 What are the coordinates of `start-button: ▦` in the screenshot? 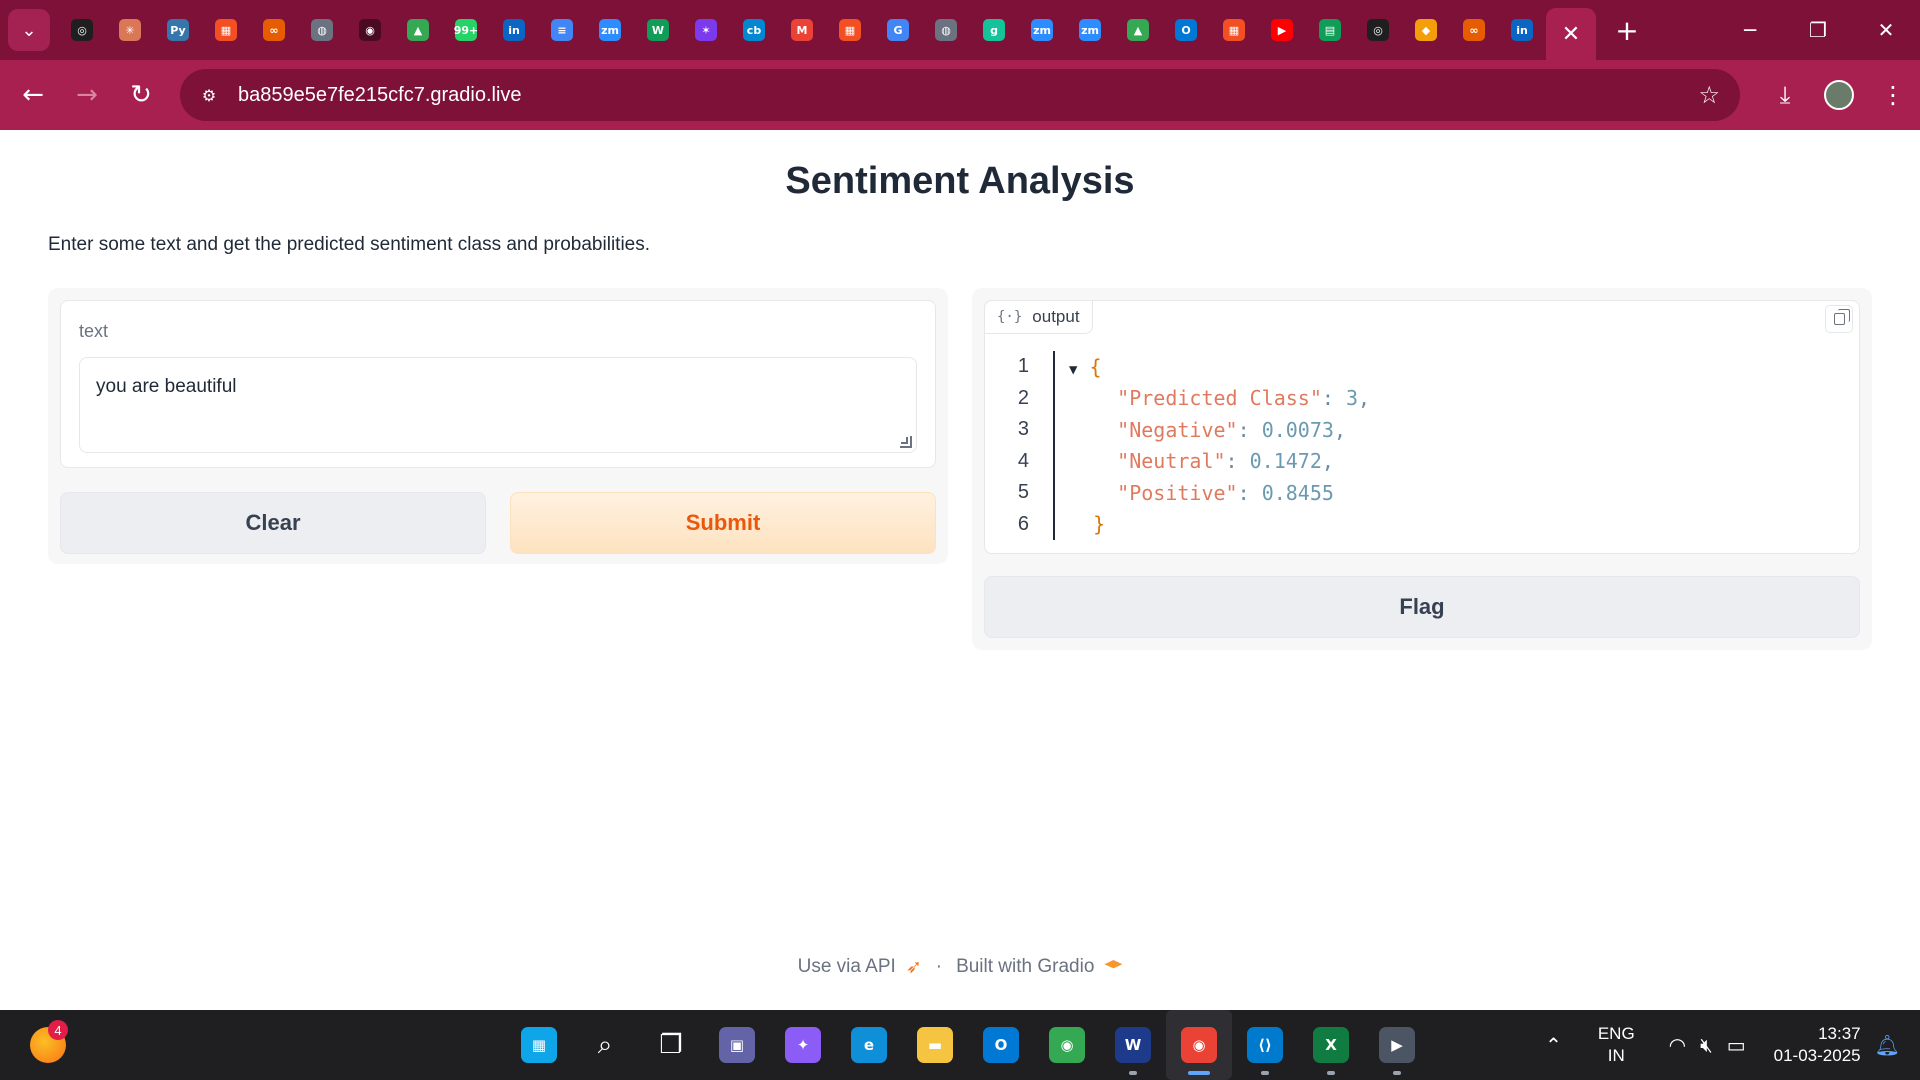 It's located at (539, 1045).